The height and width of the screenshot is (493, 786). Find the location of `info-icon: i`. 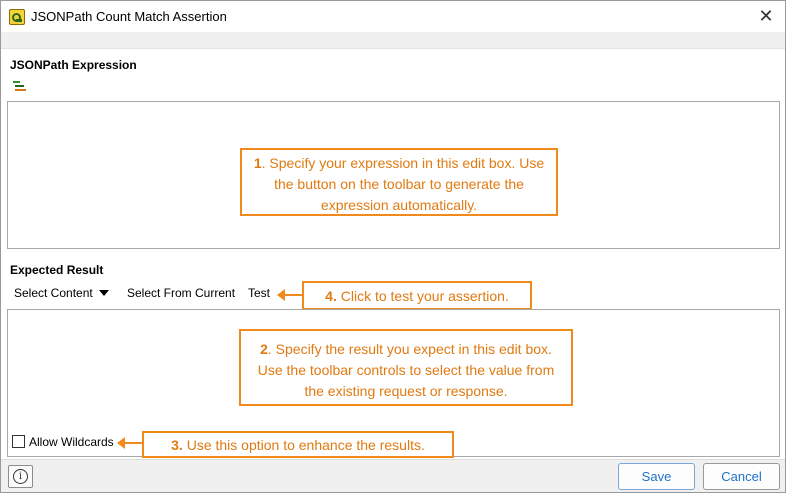

info-icon: i is located at coordinates (20, 476).